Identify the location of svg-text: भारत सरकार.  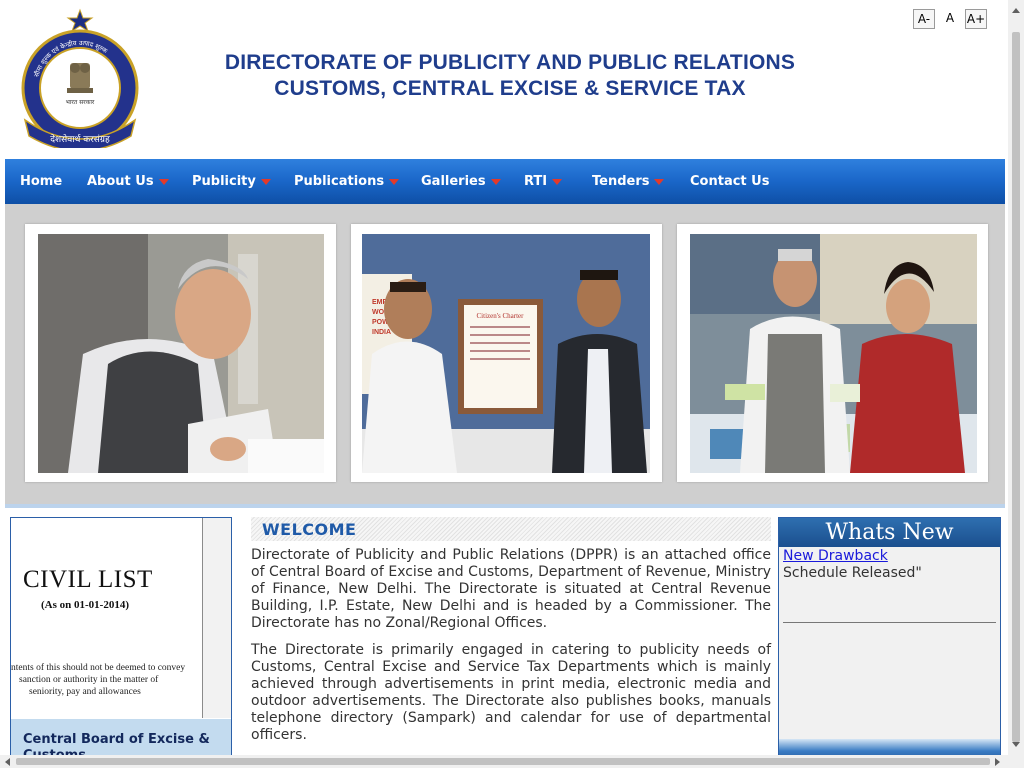
(80, 102).